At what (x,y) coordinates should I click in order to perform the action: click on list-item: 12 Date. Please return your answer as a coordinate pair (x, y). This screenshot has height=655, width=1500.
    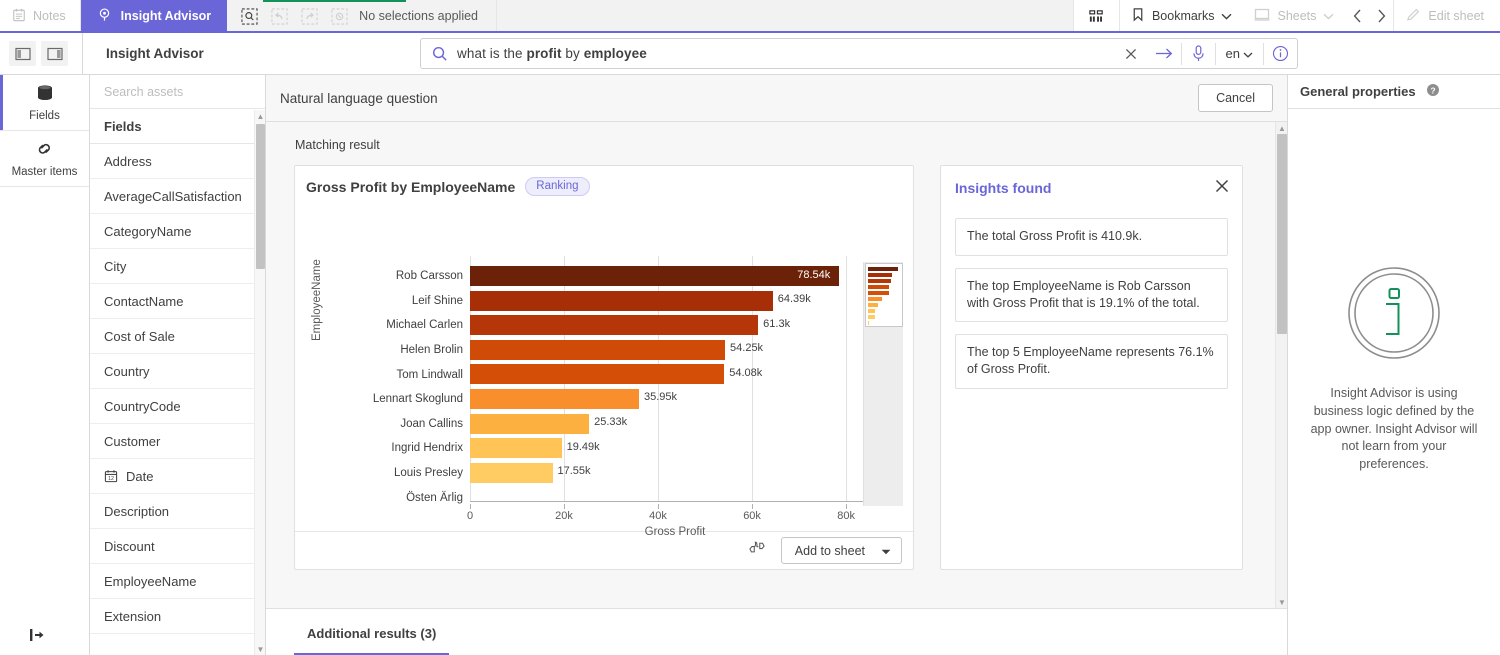
    Looking at the image, I should click on (177, 476).